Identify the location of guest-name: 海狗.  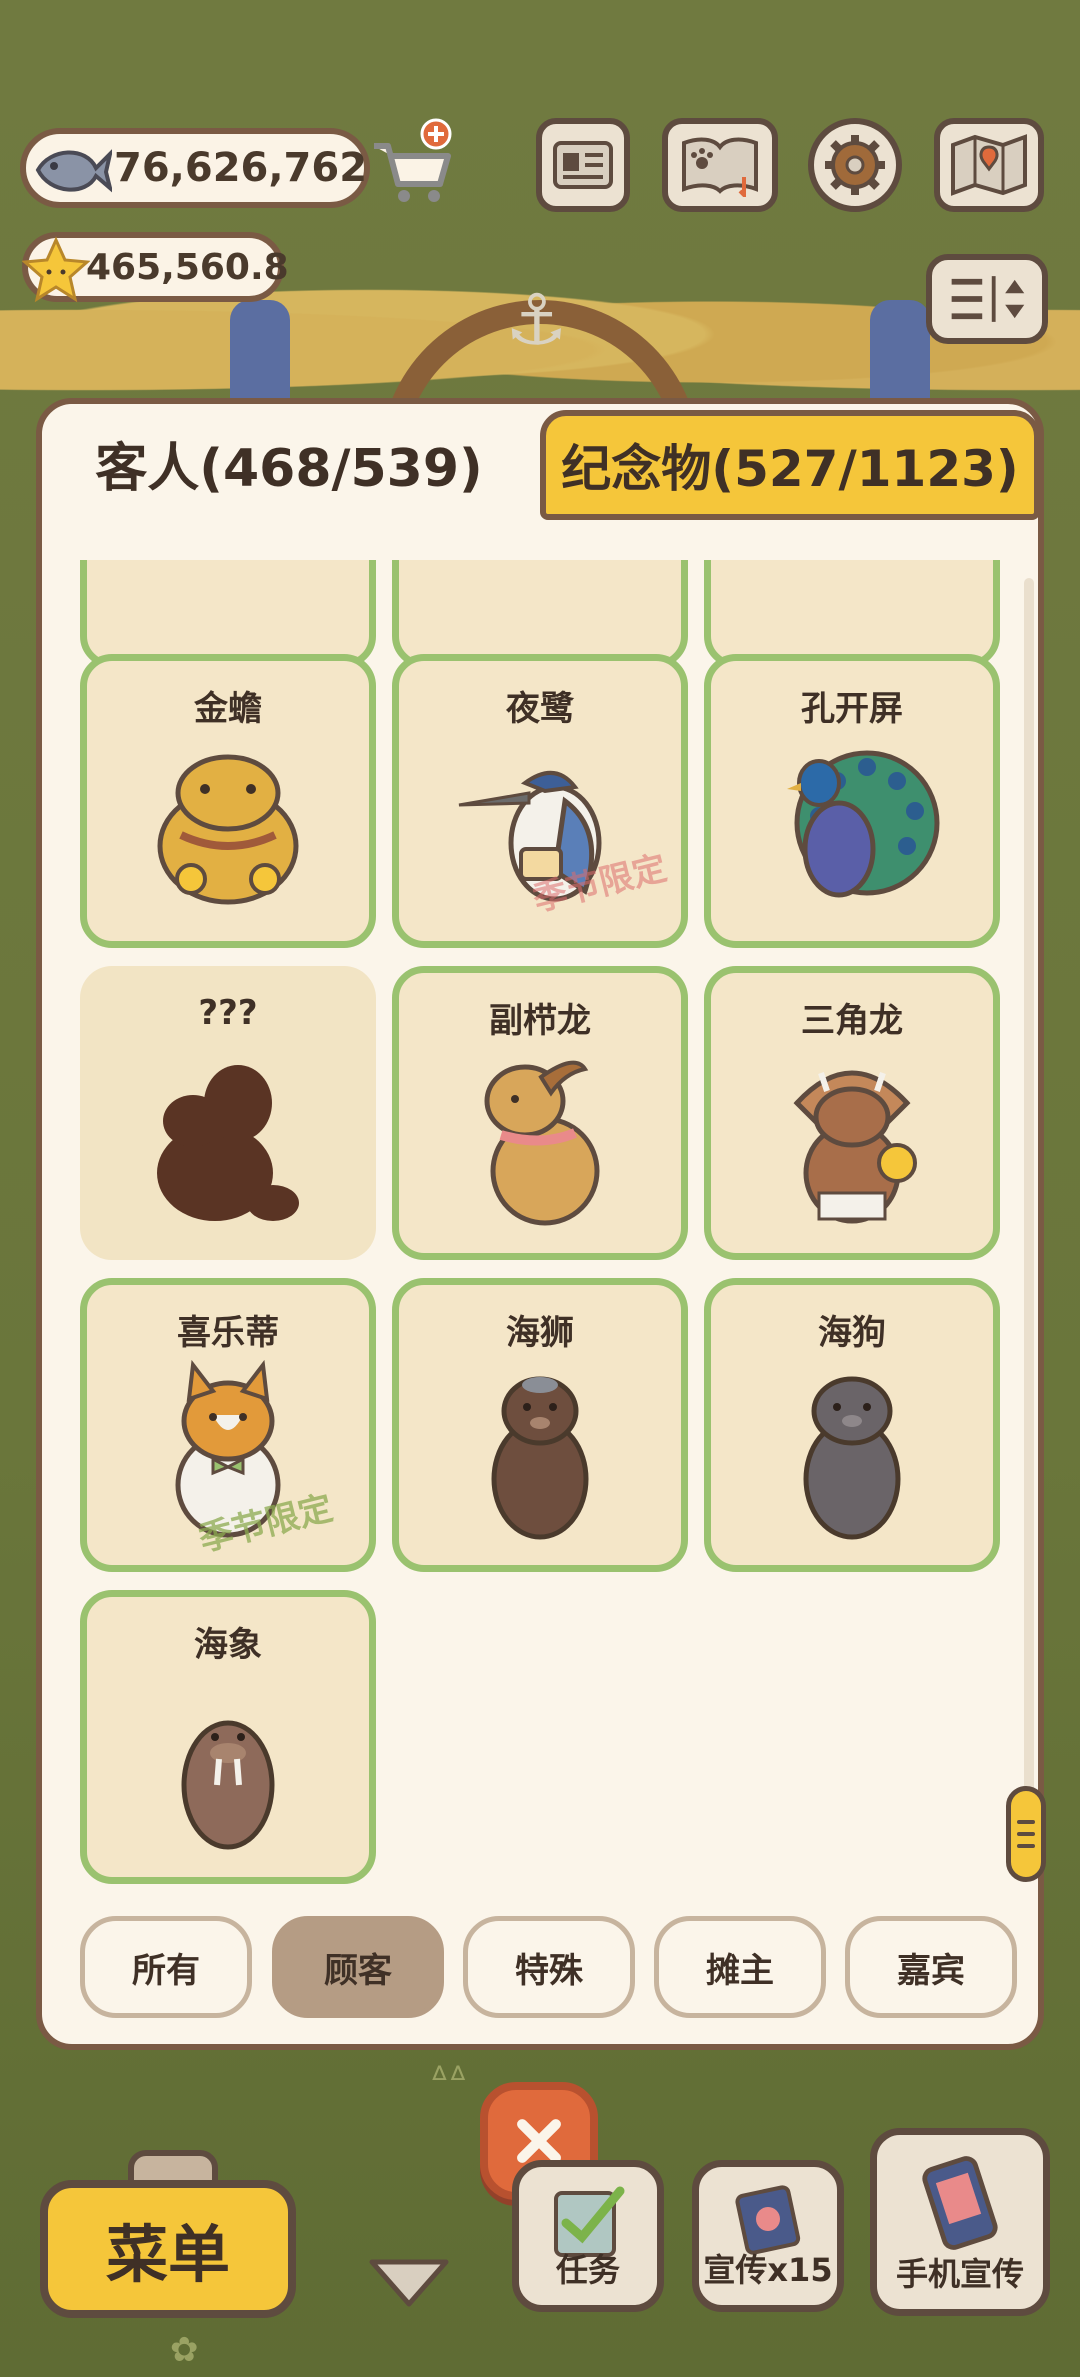
(852, 1333).